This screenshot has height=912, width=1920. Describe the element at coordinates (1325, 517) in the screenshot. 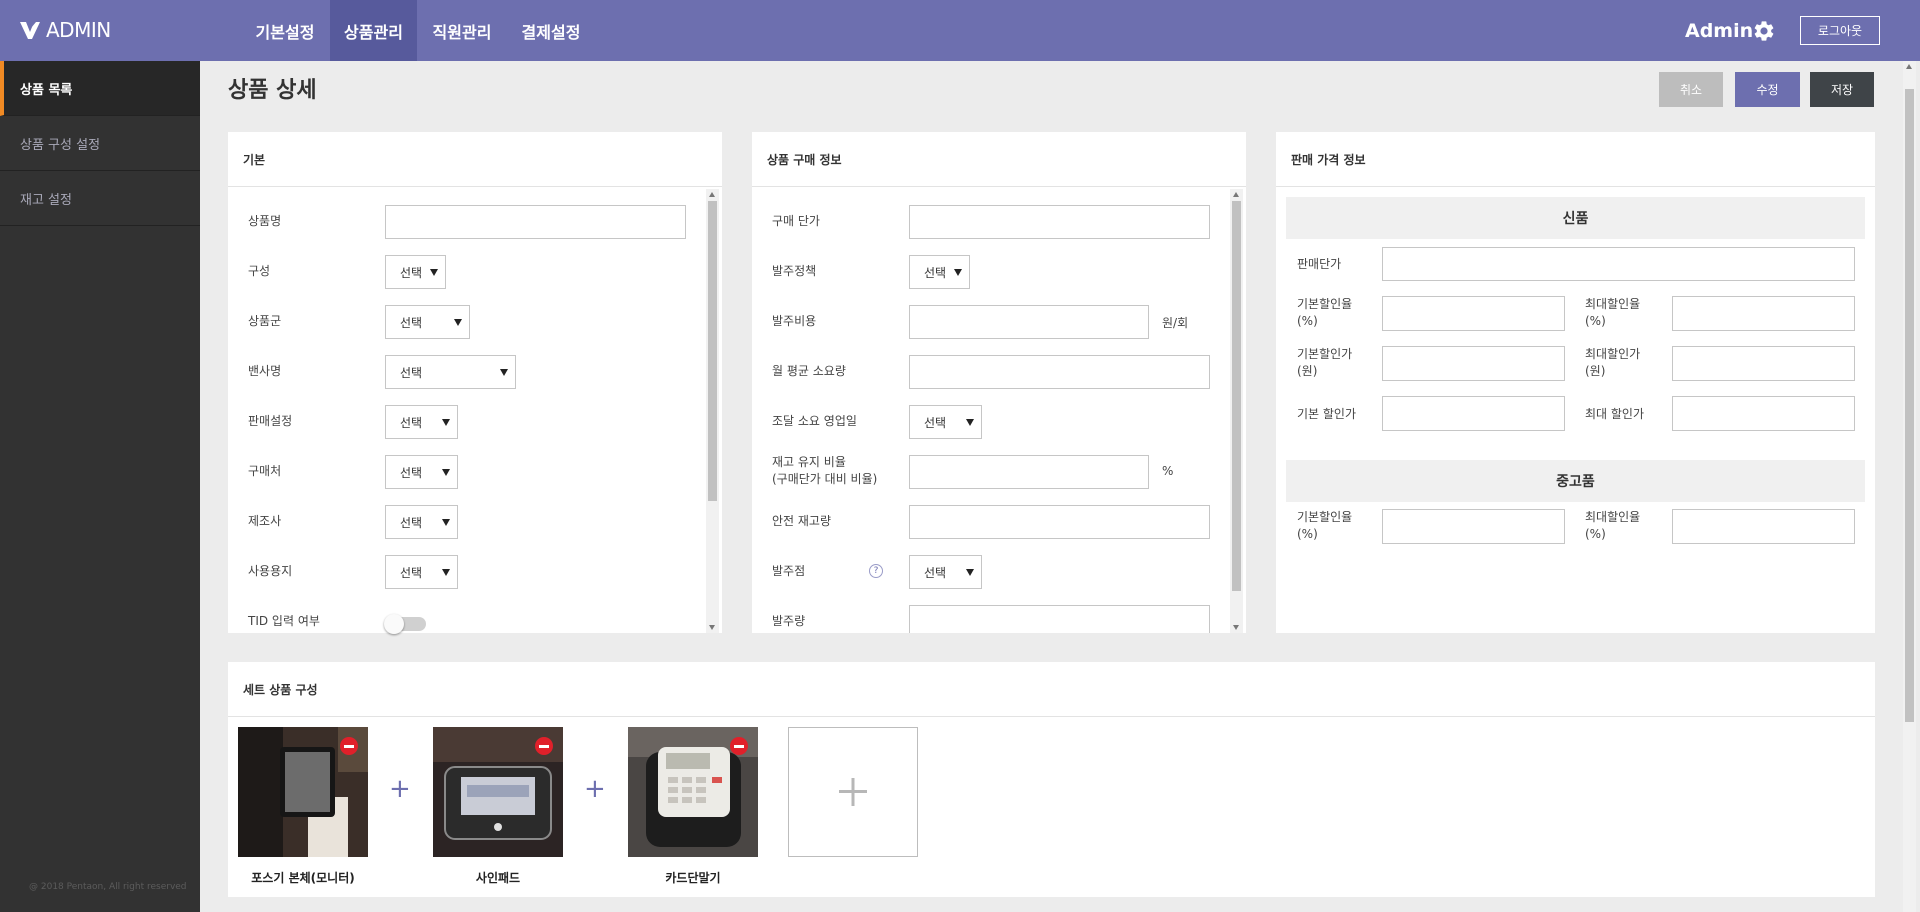

I see `label-line1: 기본할인율` at that location.